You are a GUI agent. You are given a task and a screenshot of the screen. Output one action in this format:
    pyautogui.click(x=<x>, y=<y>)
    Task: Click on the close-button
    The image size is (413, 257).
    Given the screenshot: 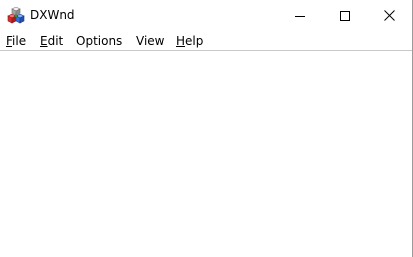 What is the action you would take?
    pyautogui.click(x=389, y=15)
    